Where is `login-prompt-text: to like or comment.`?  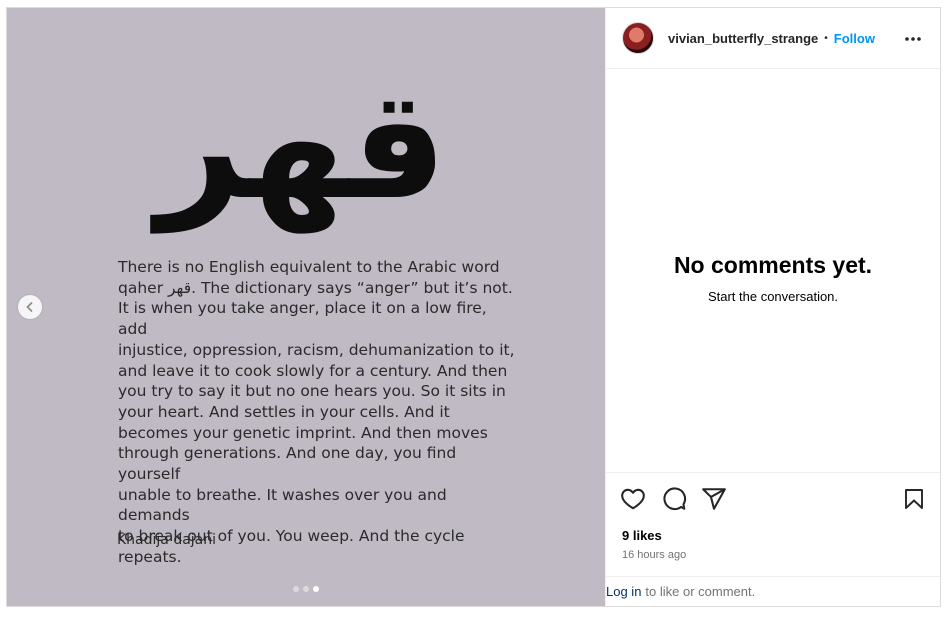
login-prompt-text: to like or comment. is located at coordinates (700, 591).